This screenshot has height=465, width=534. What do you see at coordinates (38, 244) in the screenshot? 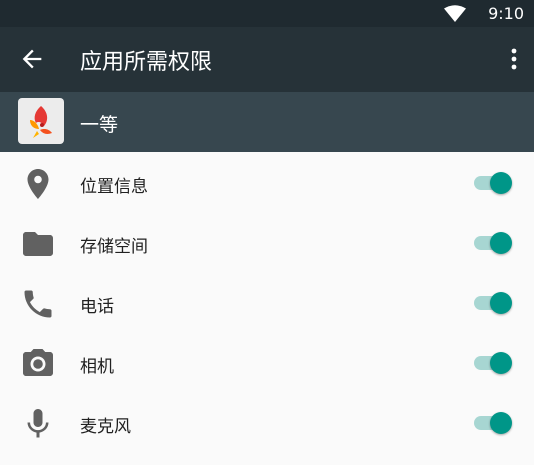
I see `folder-icon` at bounding box center [38, 244].